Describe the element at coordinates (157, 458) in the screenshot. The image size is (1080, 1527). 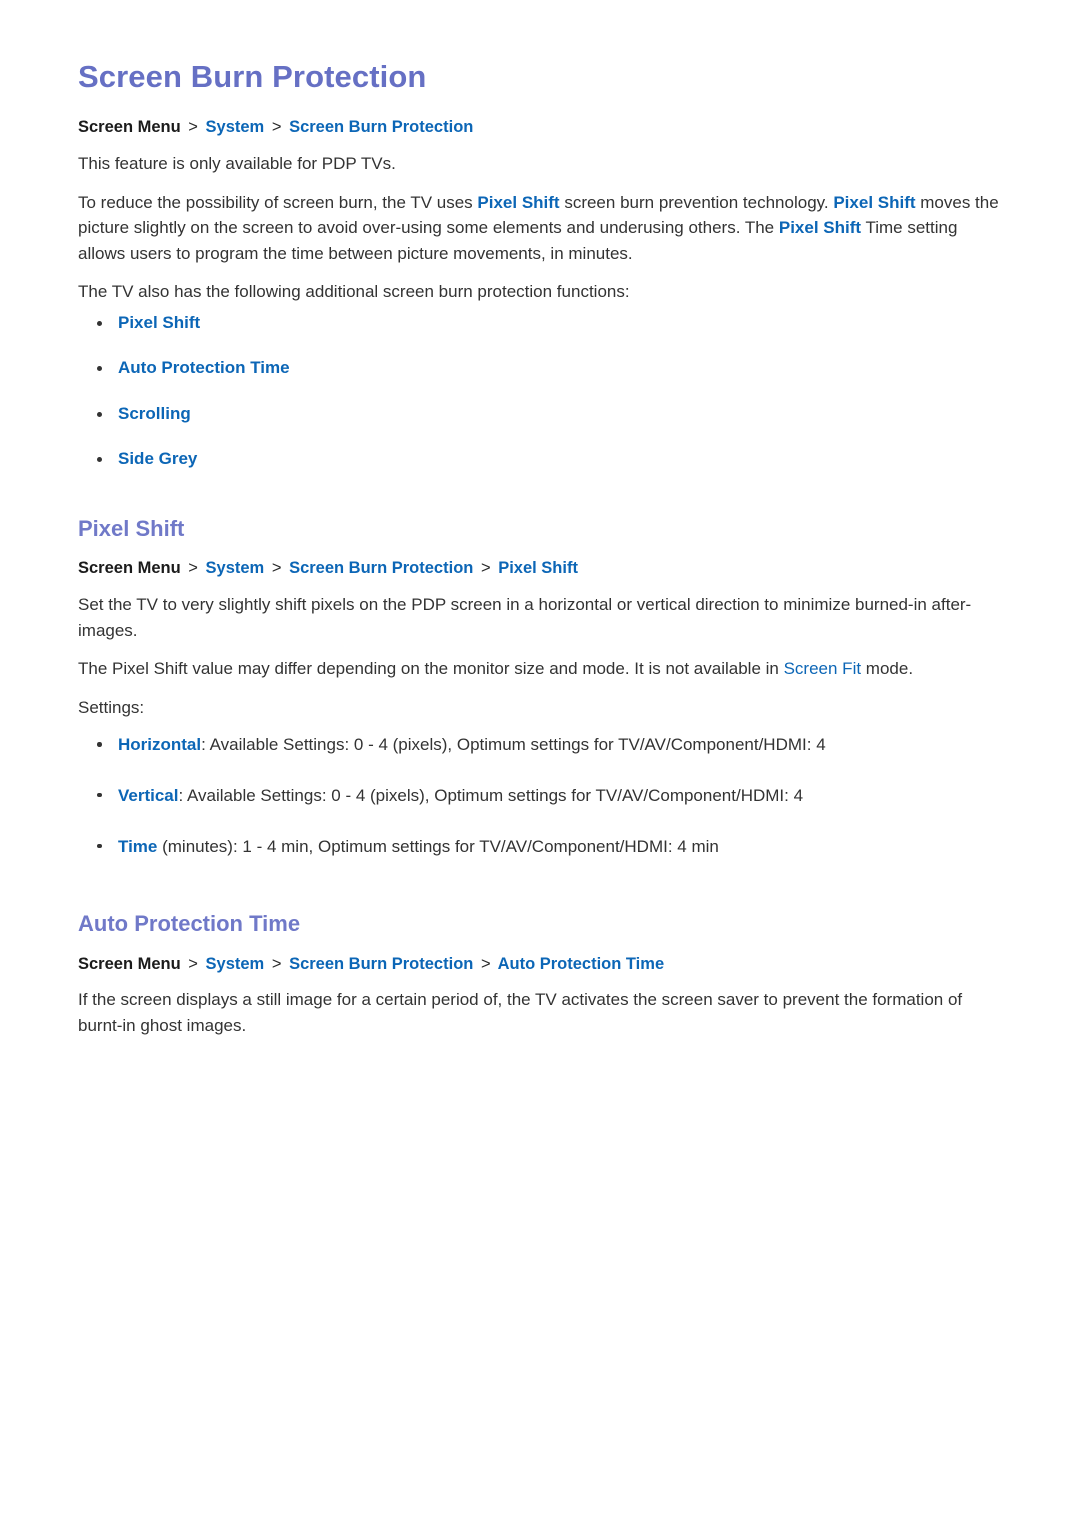
I see `link-side-grey: Side Grey` at that location.